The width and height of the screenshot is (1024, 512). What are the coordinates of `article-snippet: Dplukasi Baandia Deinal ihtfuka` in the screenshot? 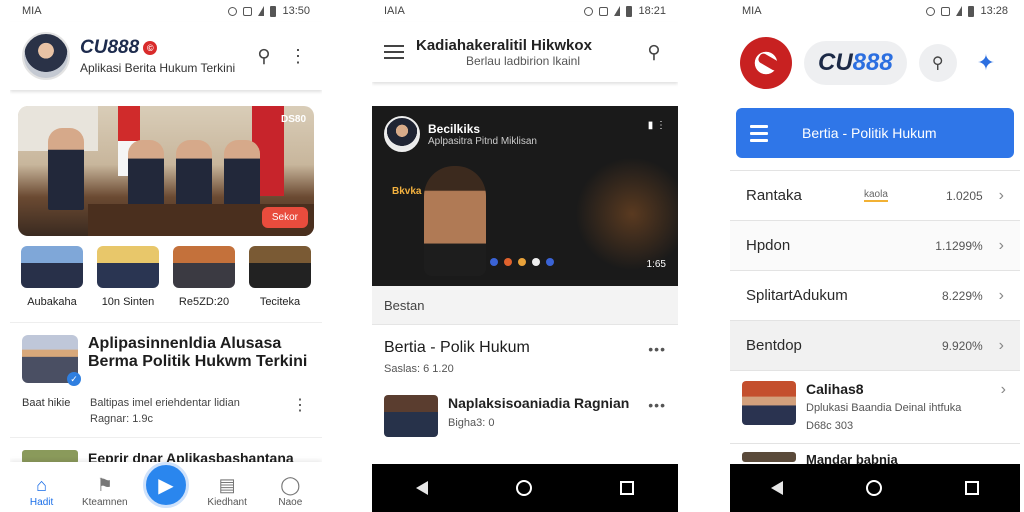 It's located at (884, 408).